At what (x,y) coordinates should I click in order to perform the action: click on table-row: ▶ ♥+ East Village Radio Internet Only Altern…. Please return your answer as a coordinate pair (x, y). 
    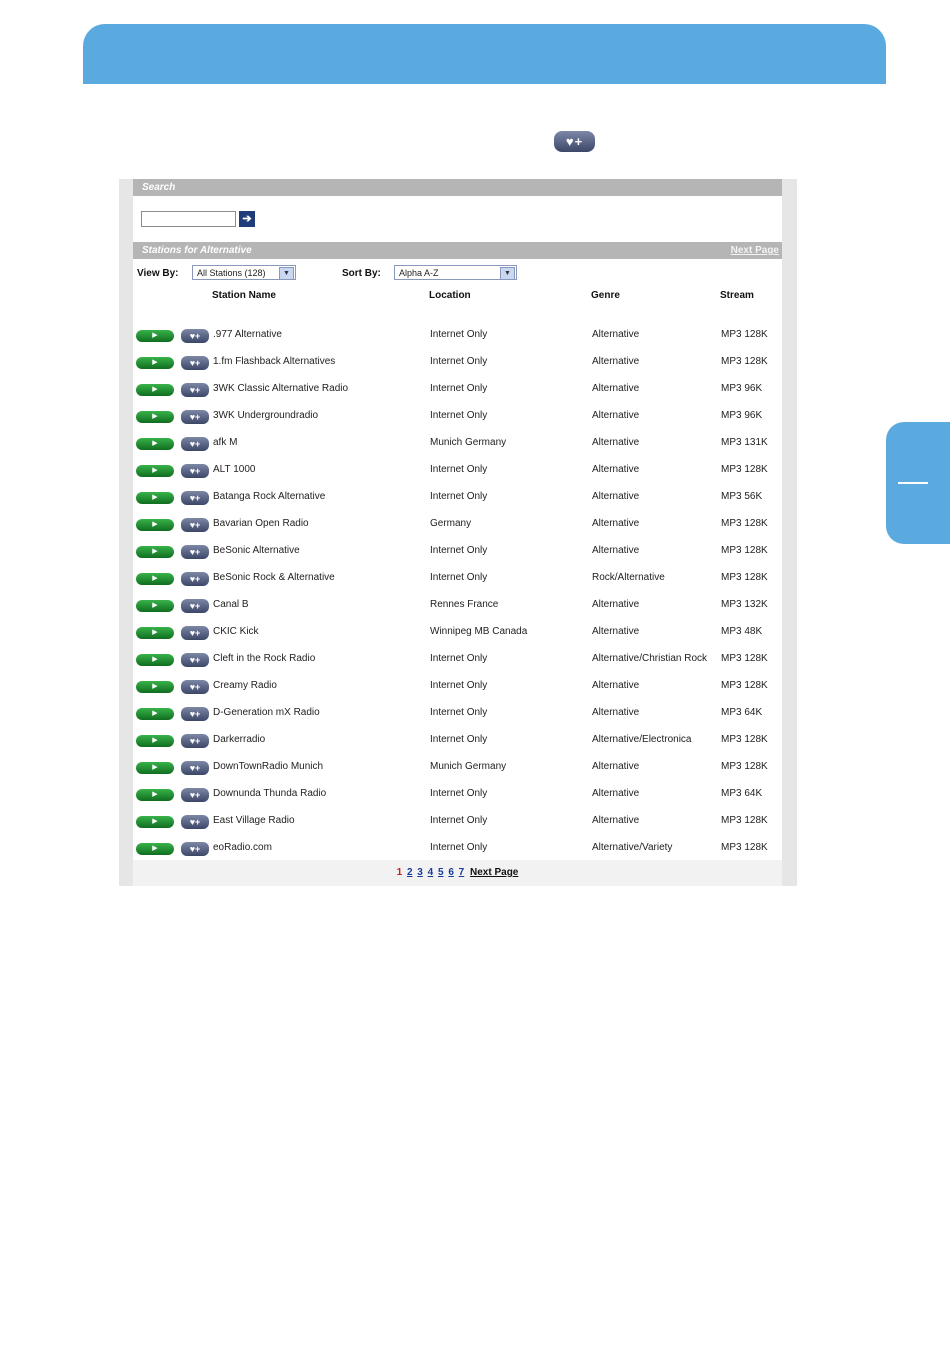
    Looking at the image, I should click on (457, 826).